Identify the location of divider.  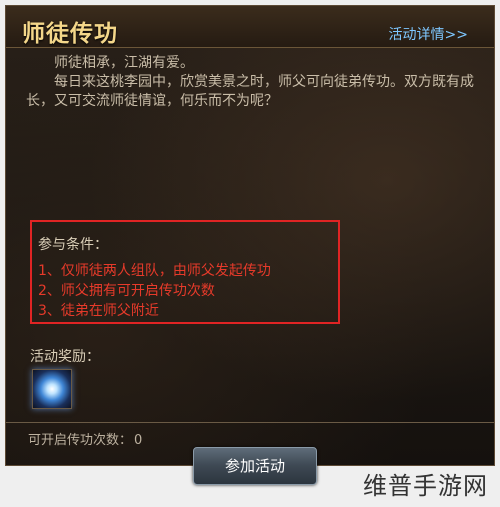
(250, 422).